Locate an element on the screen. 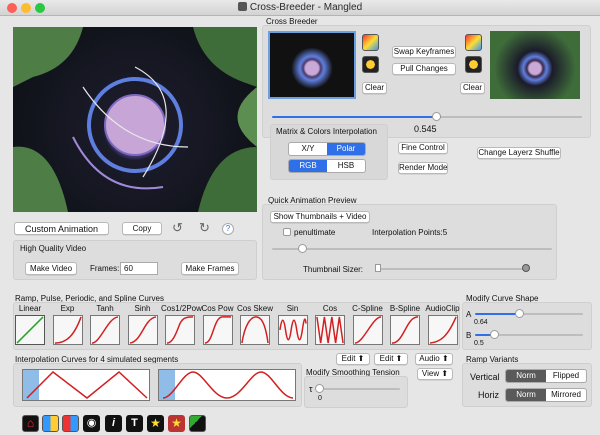 The image size is (600, 435). b-slider-knob is located at coordinates (494, 334).